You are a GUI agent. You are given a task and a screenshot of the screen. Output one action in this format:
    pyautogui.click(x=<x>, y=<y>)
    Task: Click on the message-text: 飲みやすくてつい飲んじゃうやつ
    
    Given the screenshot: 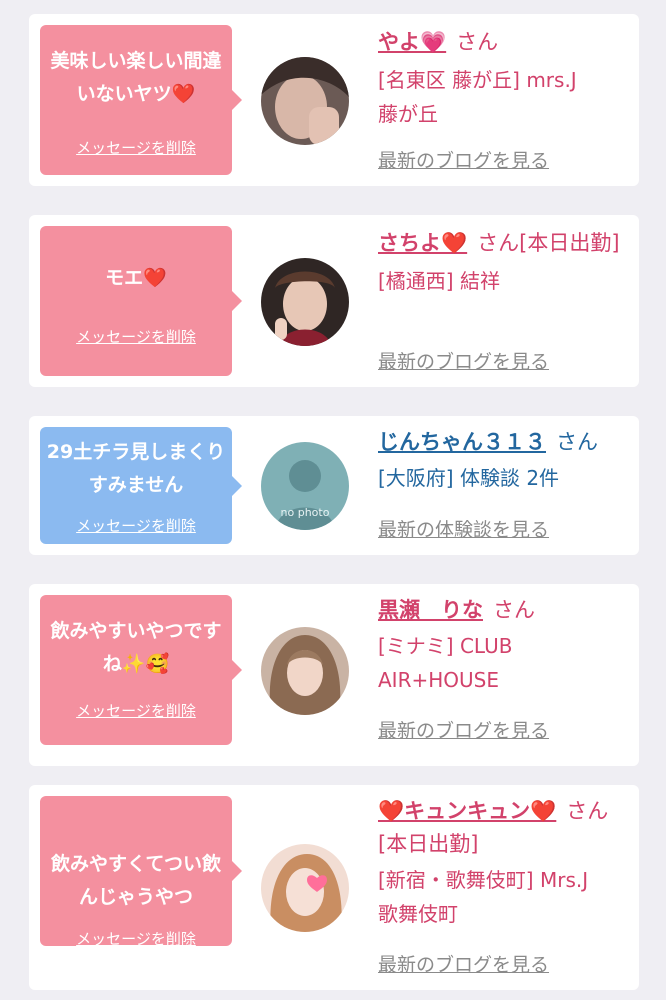 What is the action you would take?
    pyautogui.click(x=136, y=880)
    